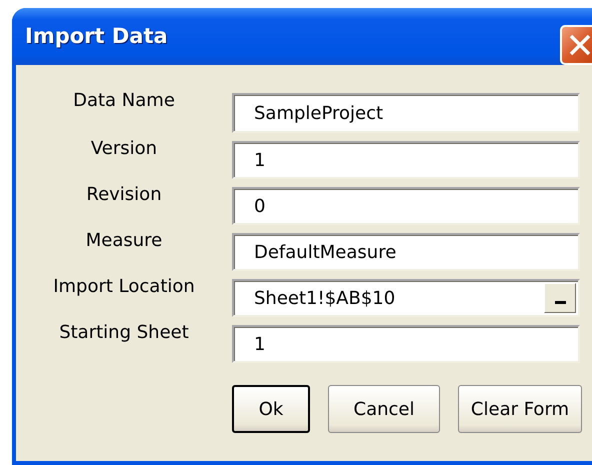 Image resolution: width=592 pixels, height=465 pixels. I want to click on window-title: Import Data, so click(96, 36).